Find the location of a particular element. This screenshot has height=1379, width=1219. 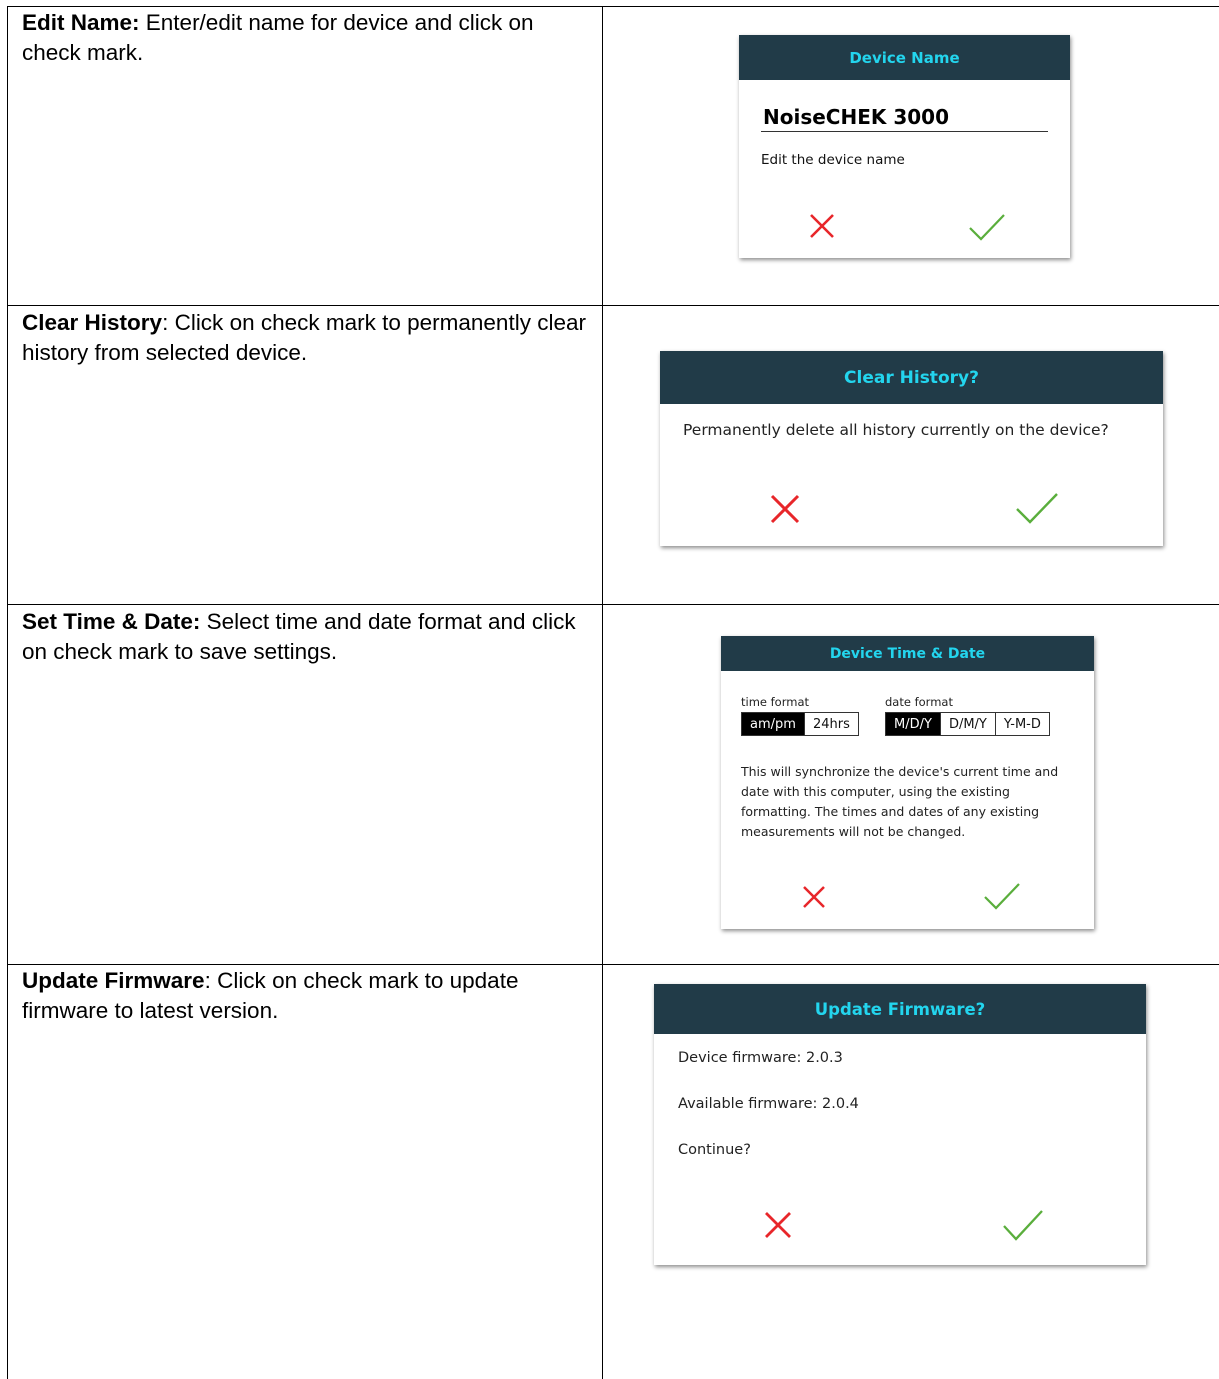

date-option-dmy: D/M/Y is located at coordinates (967, 724).